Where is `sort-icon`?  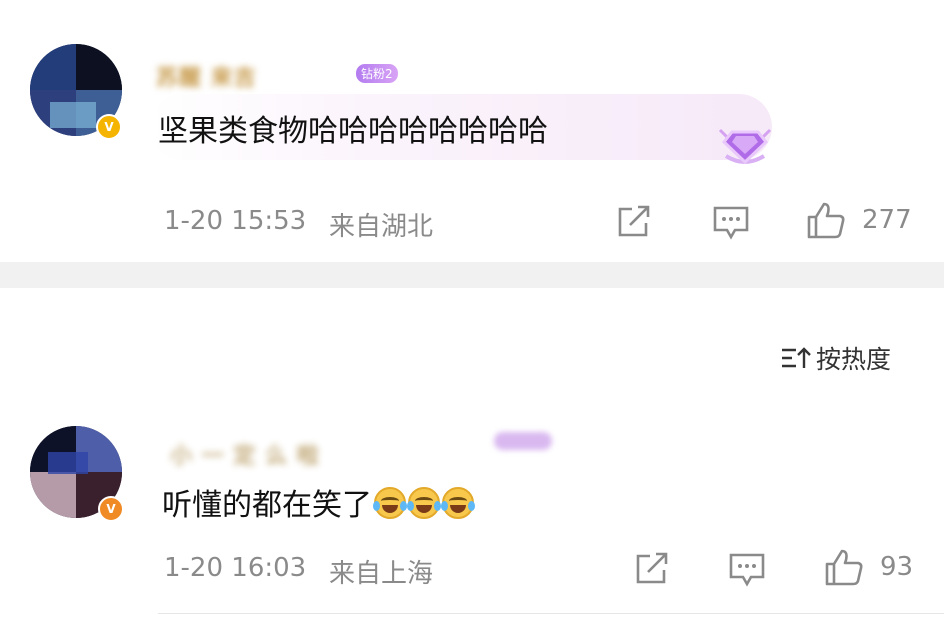
sort-icon is located at coordinates (796, 357).